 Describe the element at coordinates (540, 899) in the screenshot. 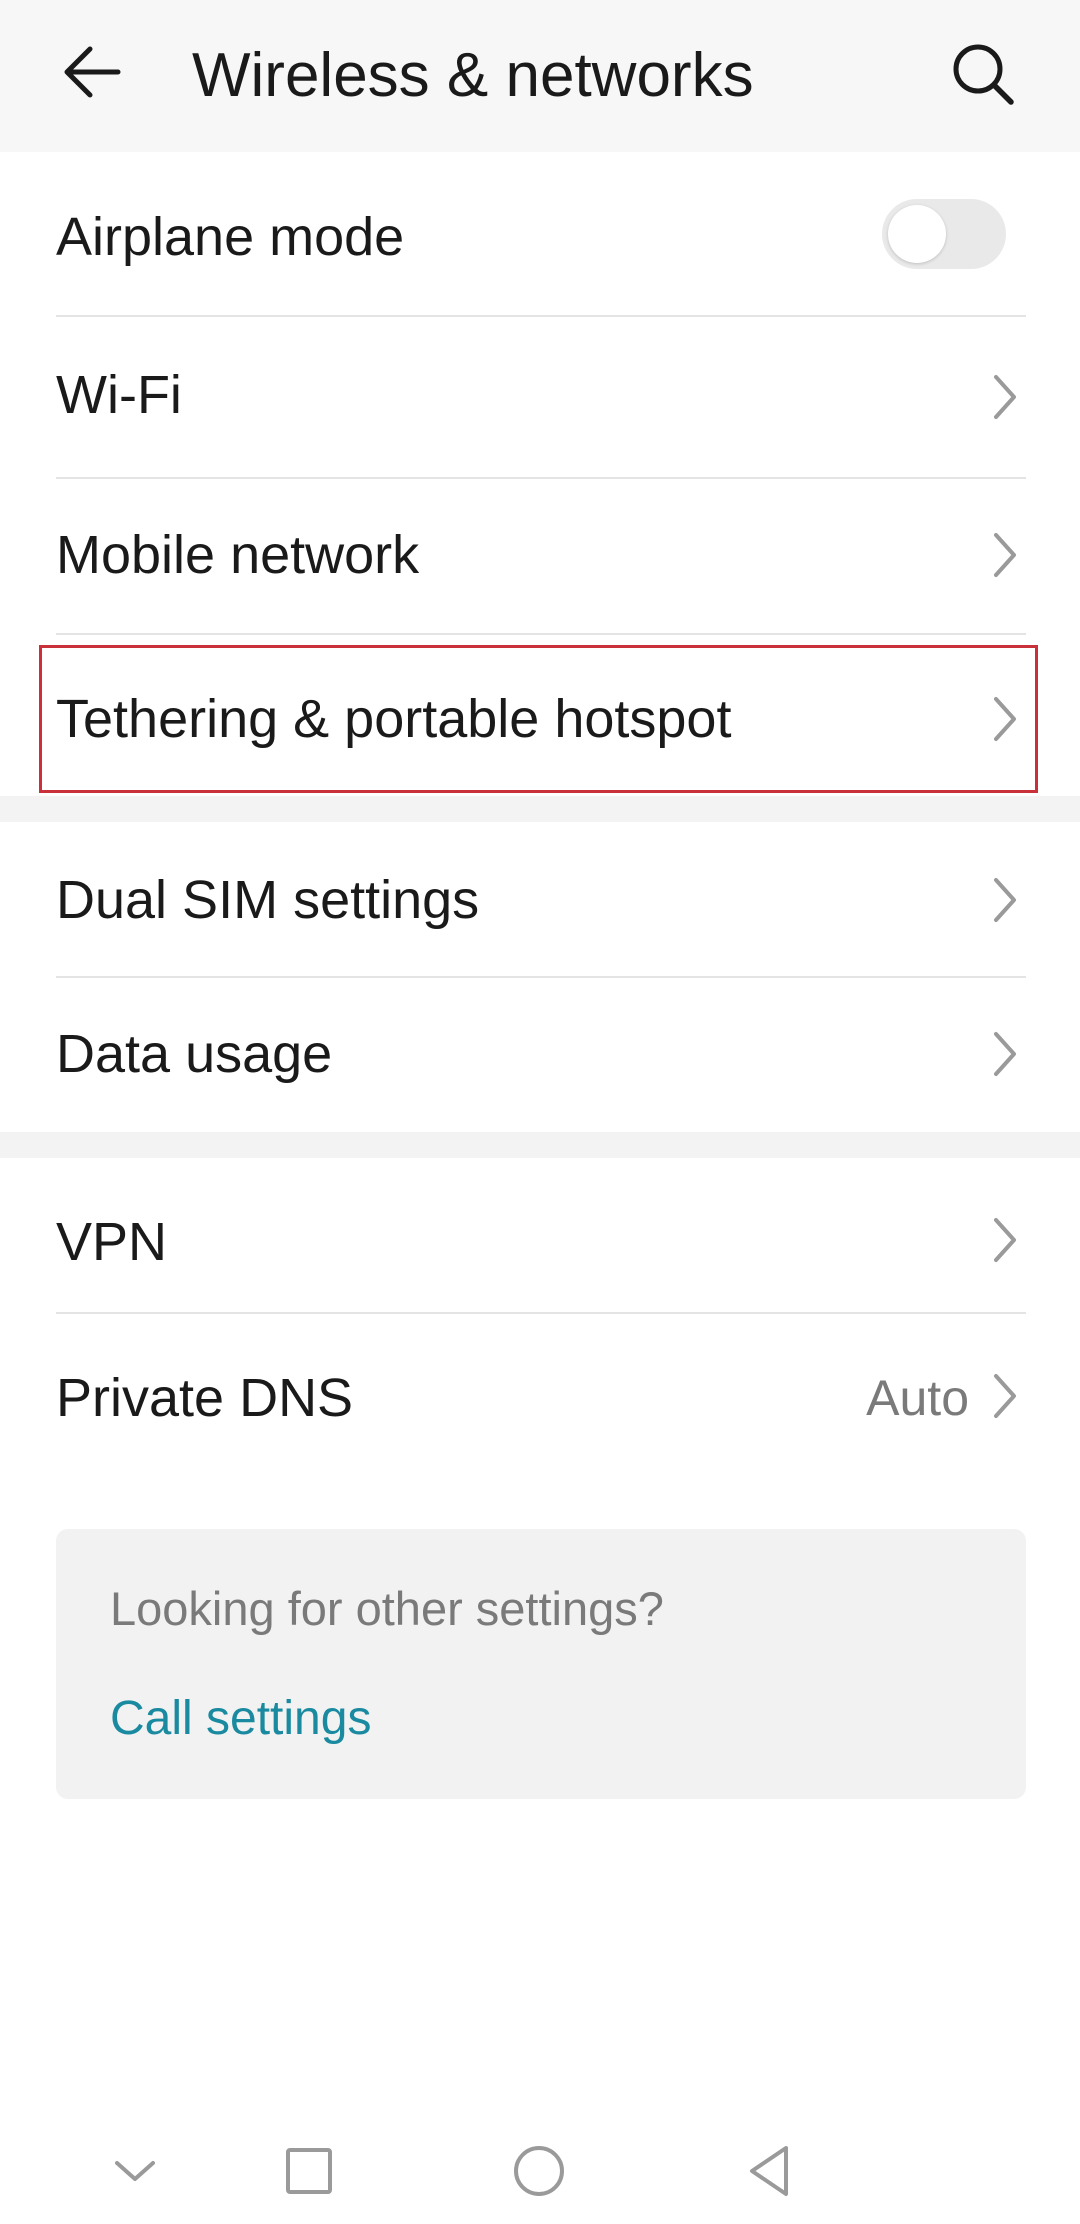

I see `dual-sim-row: Dual SIM settings` at that location.